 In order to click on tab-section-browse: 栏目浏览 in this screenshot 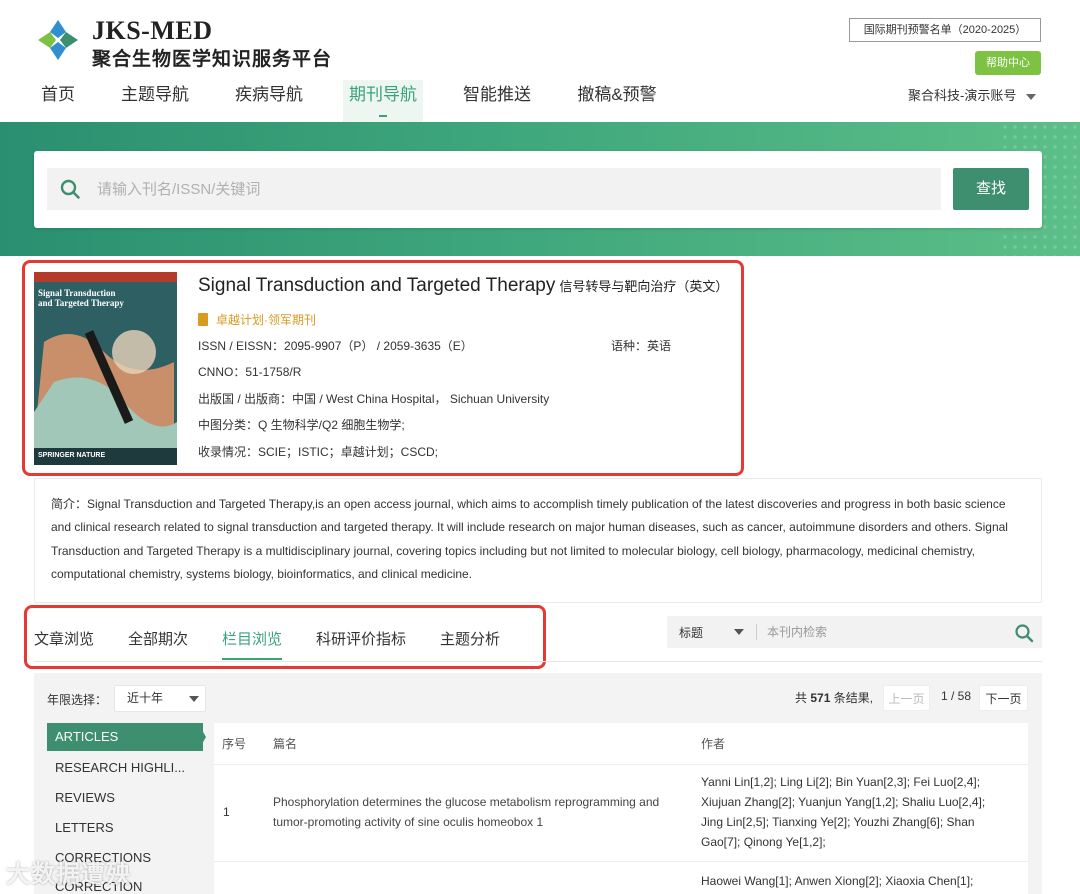, I will do `click(252, 638)`.